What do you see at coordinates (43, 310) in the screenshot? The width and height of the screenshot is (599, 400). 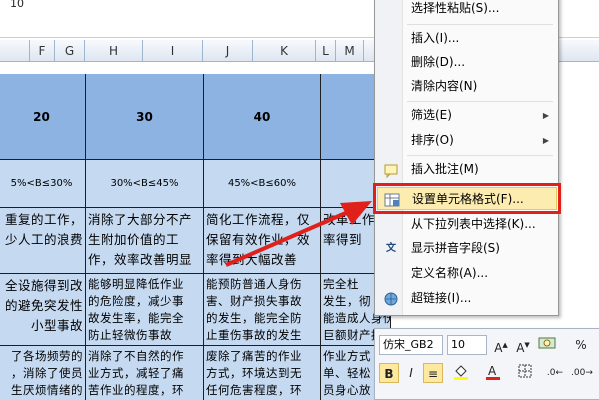 I see `description-cell: 全设施得到改 的避免突发性 小型事故` at bounding box center [43, 310].